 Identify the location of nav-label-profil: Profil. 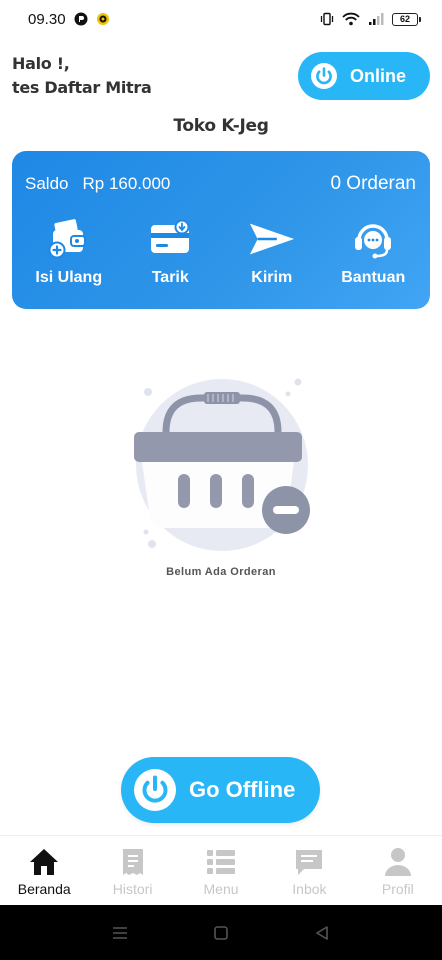
(397, 889).